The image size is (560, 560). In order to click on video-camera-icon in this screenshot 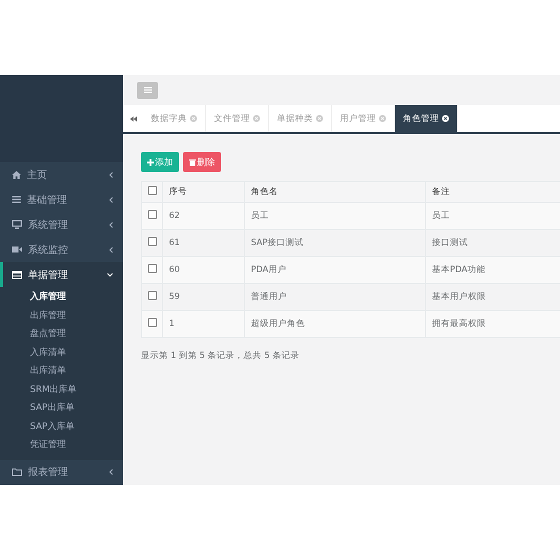, I will do `click(17, 250)`.